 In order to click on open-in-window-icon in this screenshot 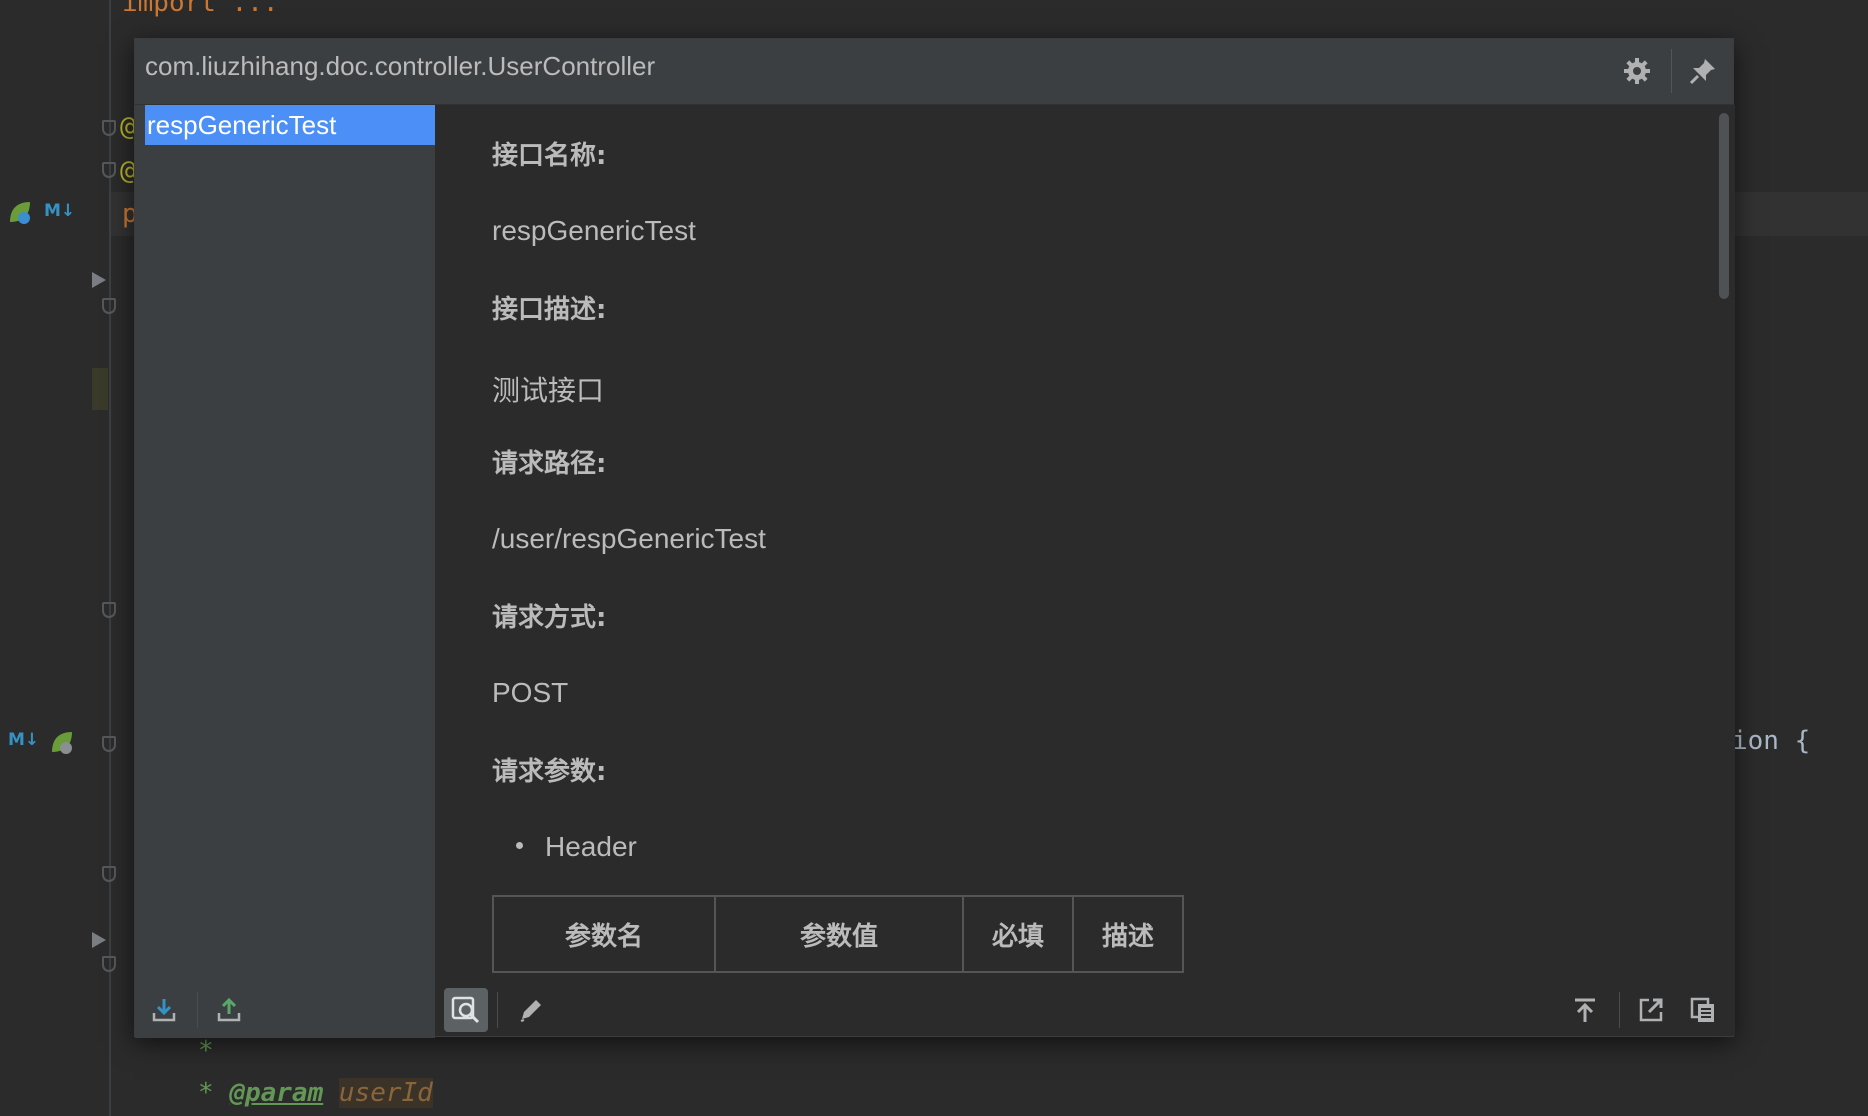, I will do `click(1651, 1010)`.